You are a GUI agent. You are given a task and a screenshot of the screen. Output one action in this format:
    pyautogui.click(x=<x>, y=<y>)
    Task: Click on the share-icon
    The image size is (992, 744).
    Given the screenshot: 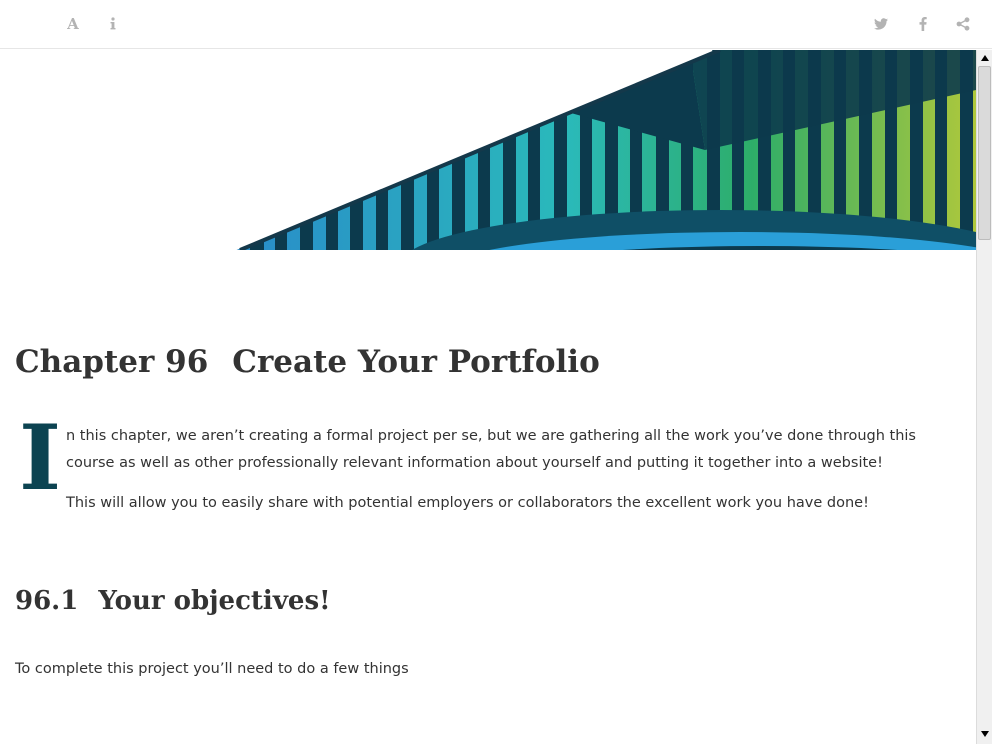 What is the action you would take?
    pyautogui.click(x=963, y=24)
    